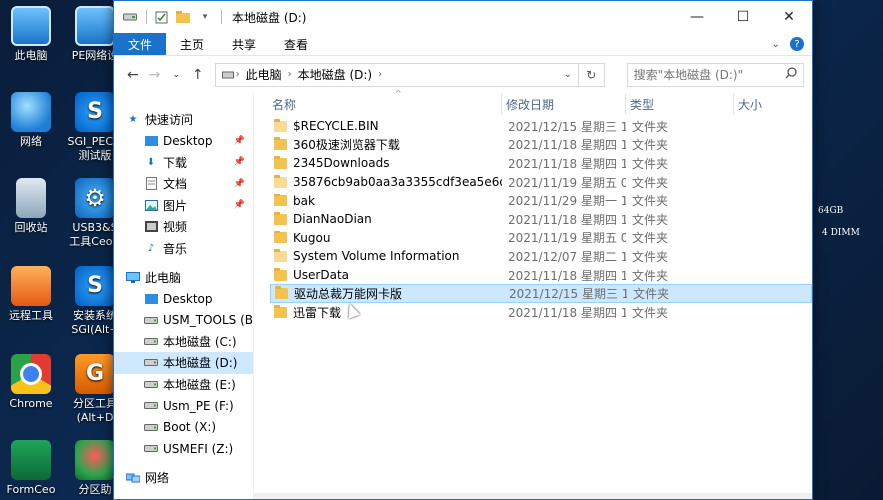 Image resolution: width=883 pixels, height=500 pixels. What do you see at coordinates (31, 34) in the screenshot?
I see `desktop-shortcut: 此电脑` at bounding box center [31, 34].